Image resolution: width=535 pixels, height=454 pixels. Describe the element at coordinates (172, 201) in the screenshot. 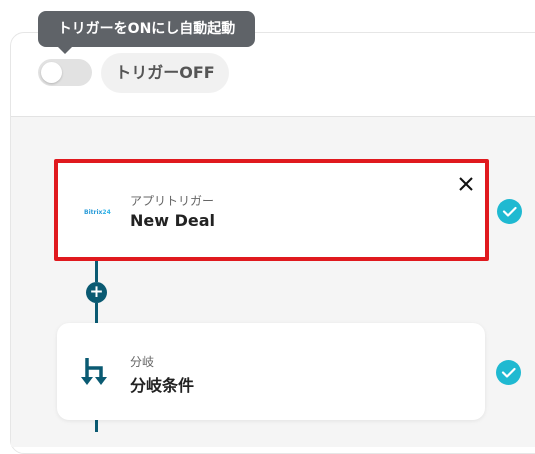

I see `step-category: アプリトリガー` at that location.